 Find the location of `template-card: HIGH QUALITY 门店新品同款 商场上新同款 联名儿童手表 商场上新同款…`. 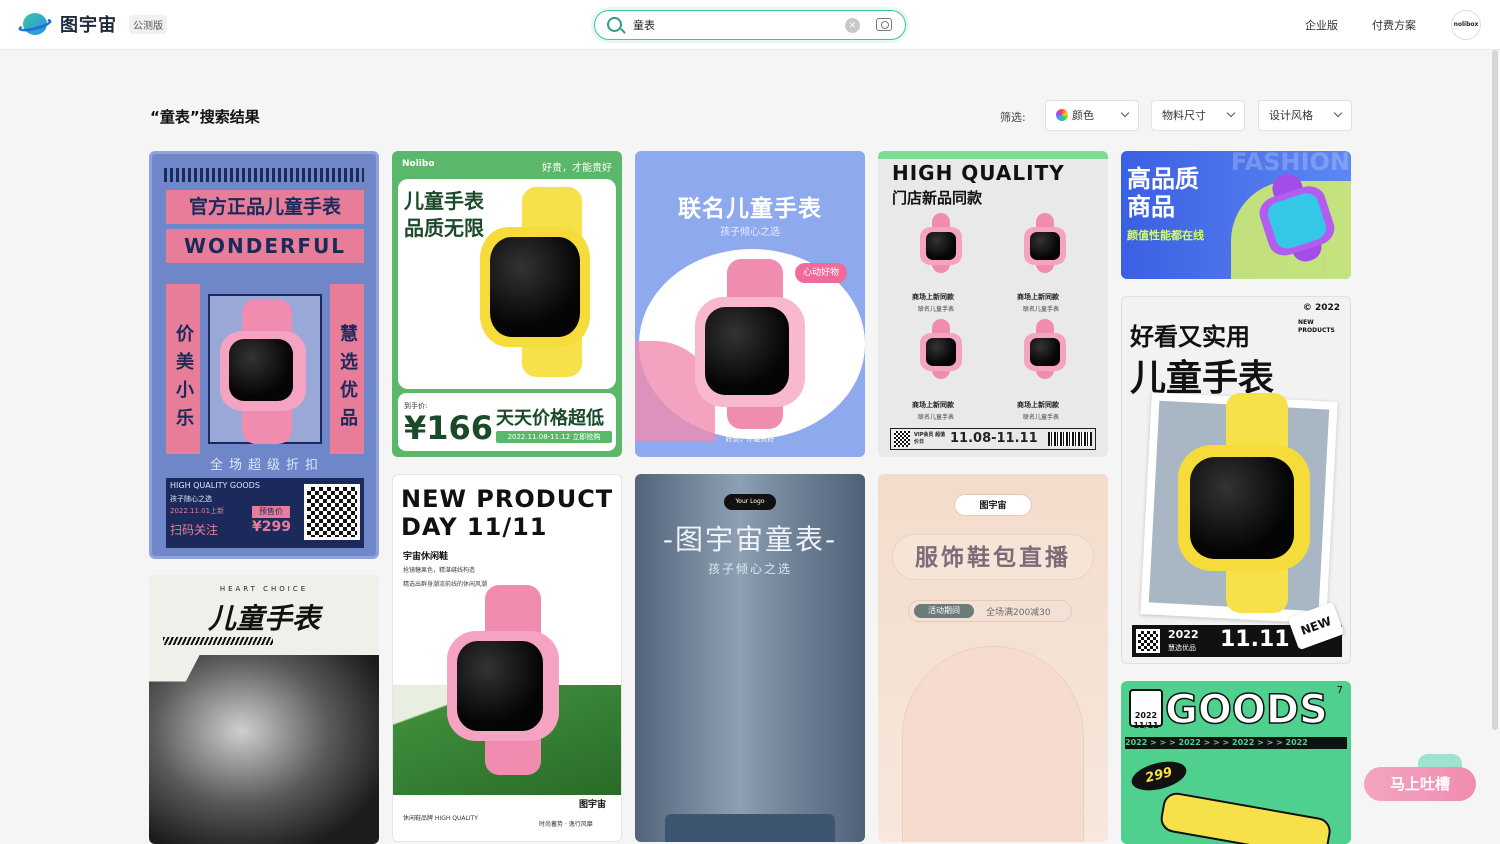

template-card: HIGH QUALITY 门店新品同款 商场上新同款 联名儿童手表 商场上新同款… is located at coordinates (993, 304).